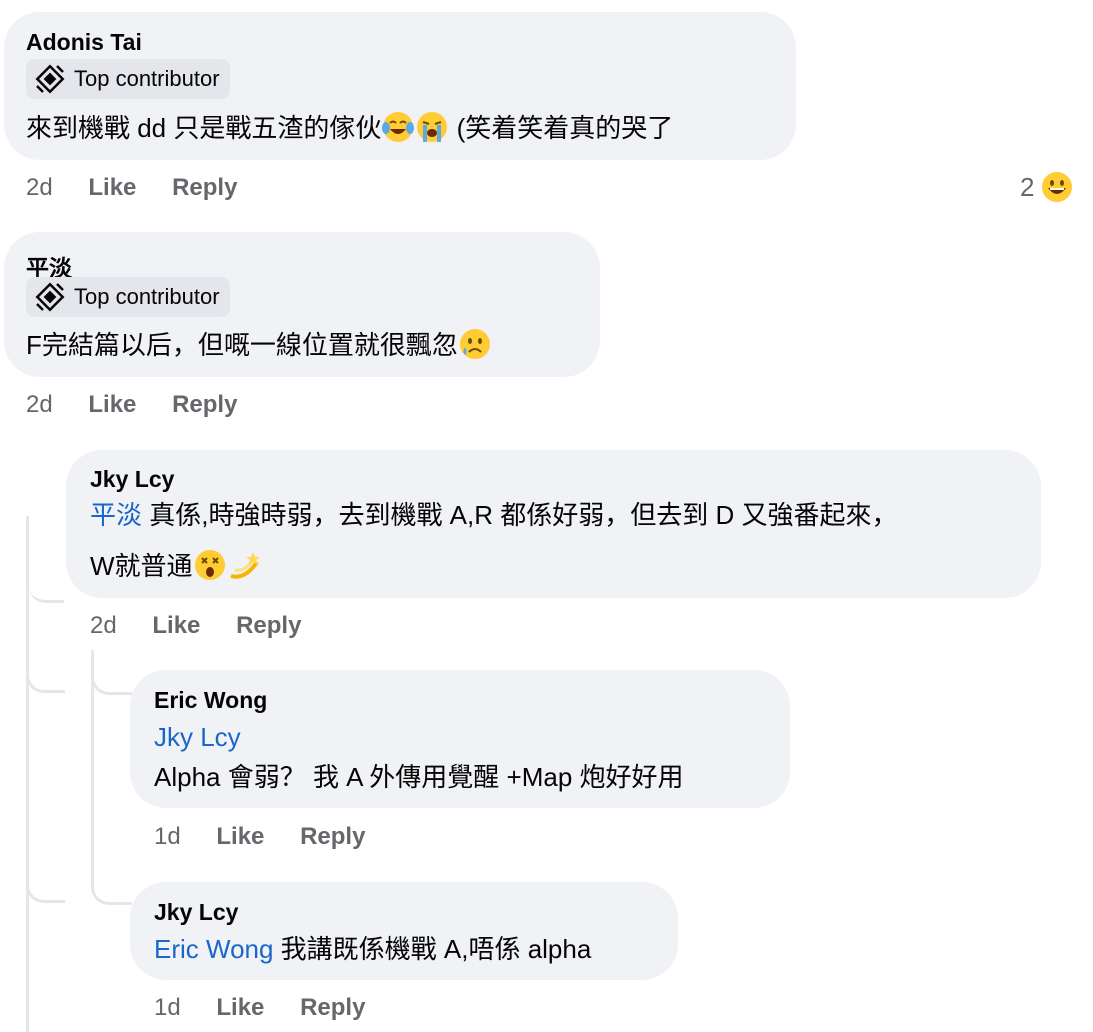  What do you see at coordinates (209, 565) in the screenshot?
I see `dizzy-face-icon` at bounding box center [209, 565].